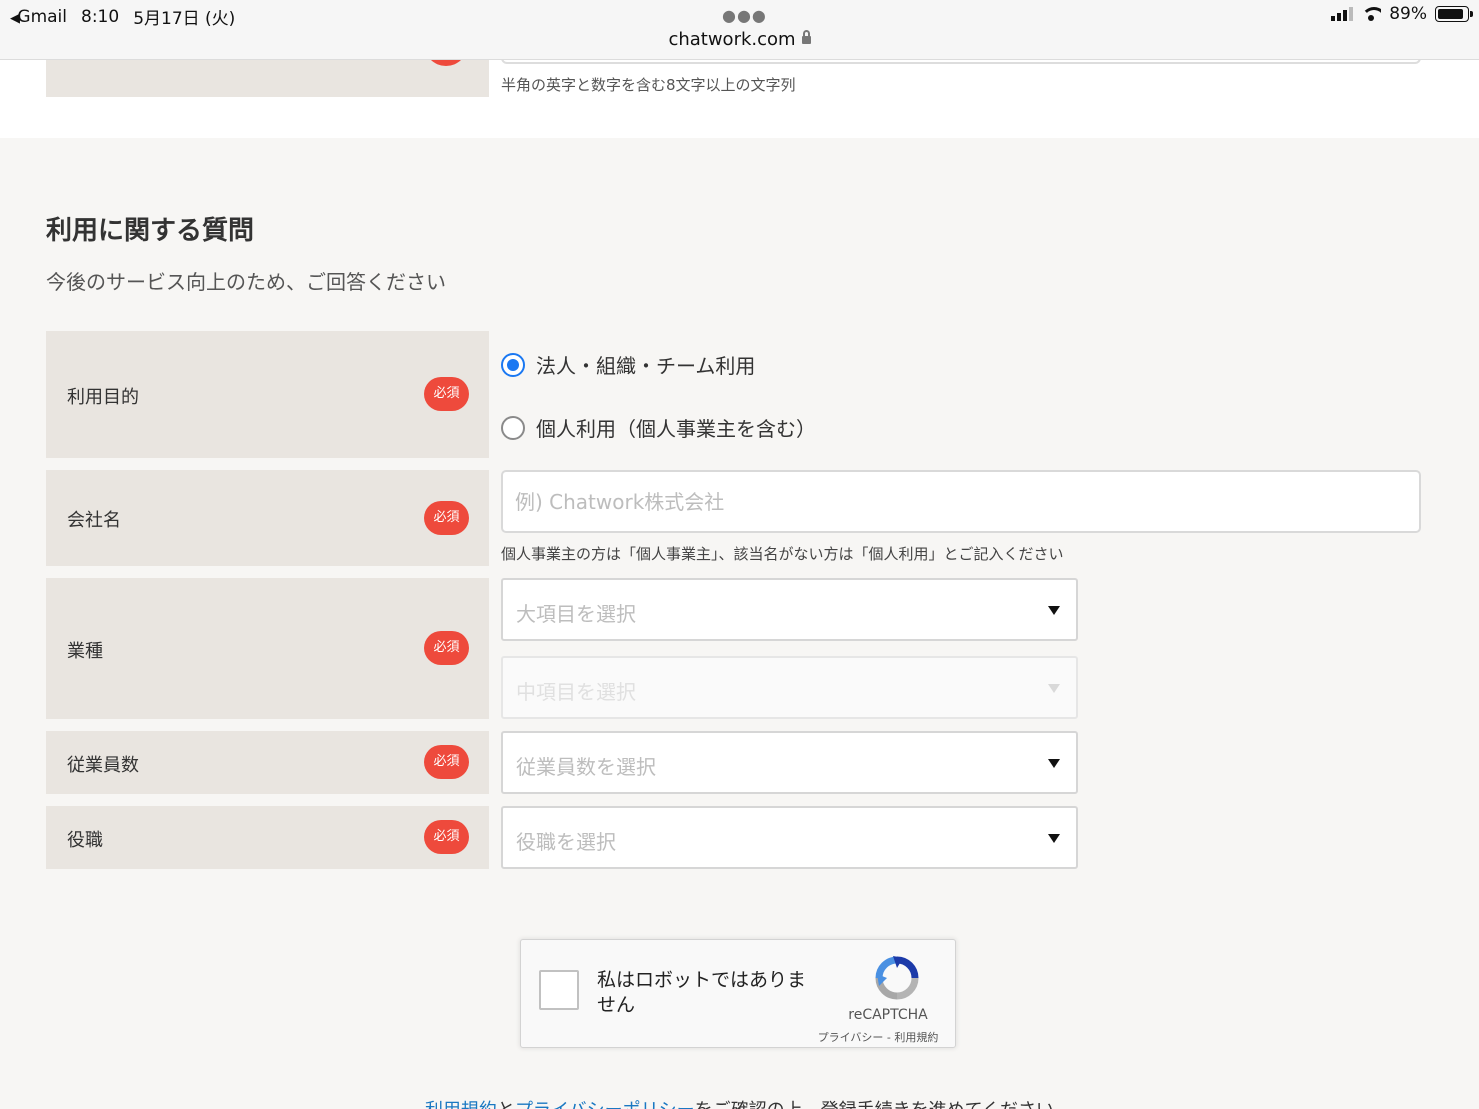  I want to click on cellular-signal-icon, so click(1342, 14).